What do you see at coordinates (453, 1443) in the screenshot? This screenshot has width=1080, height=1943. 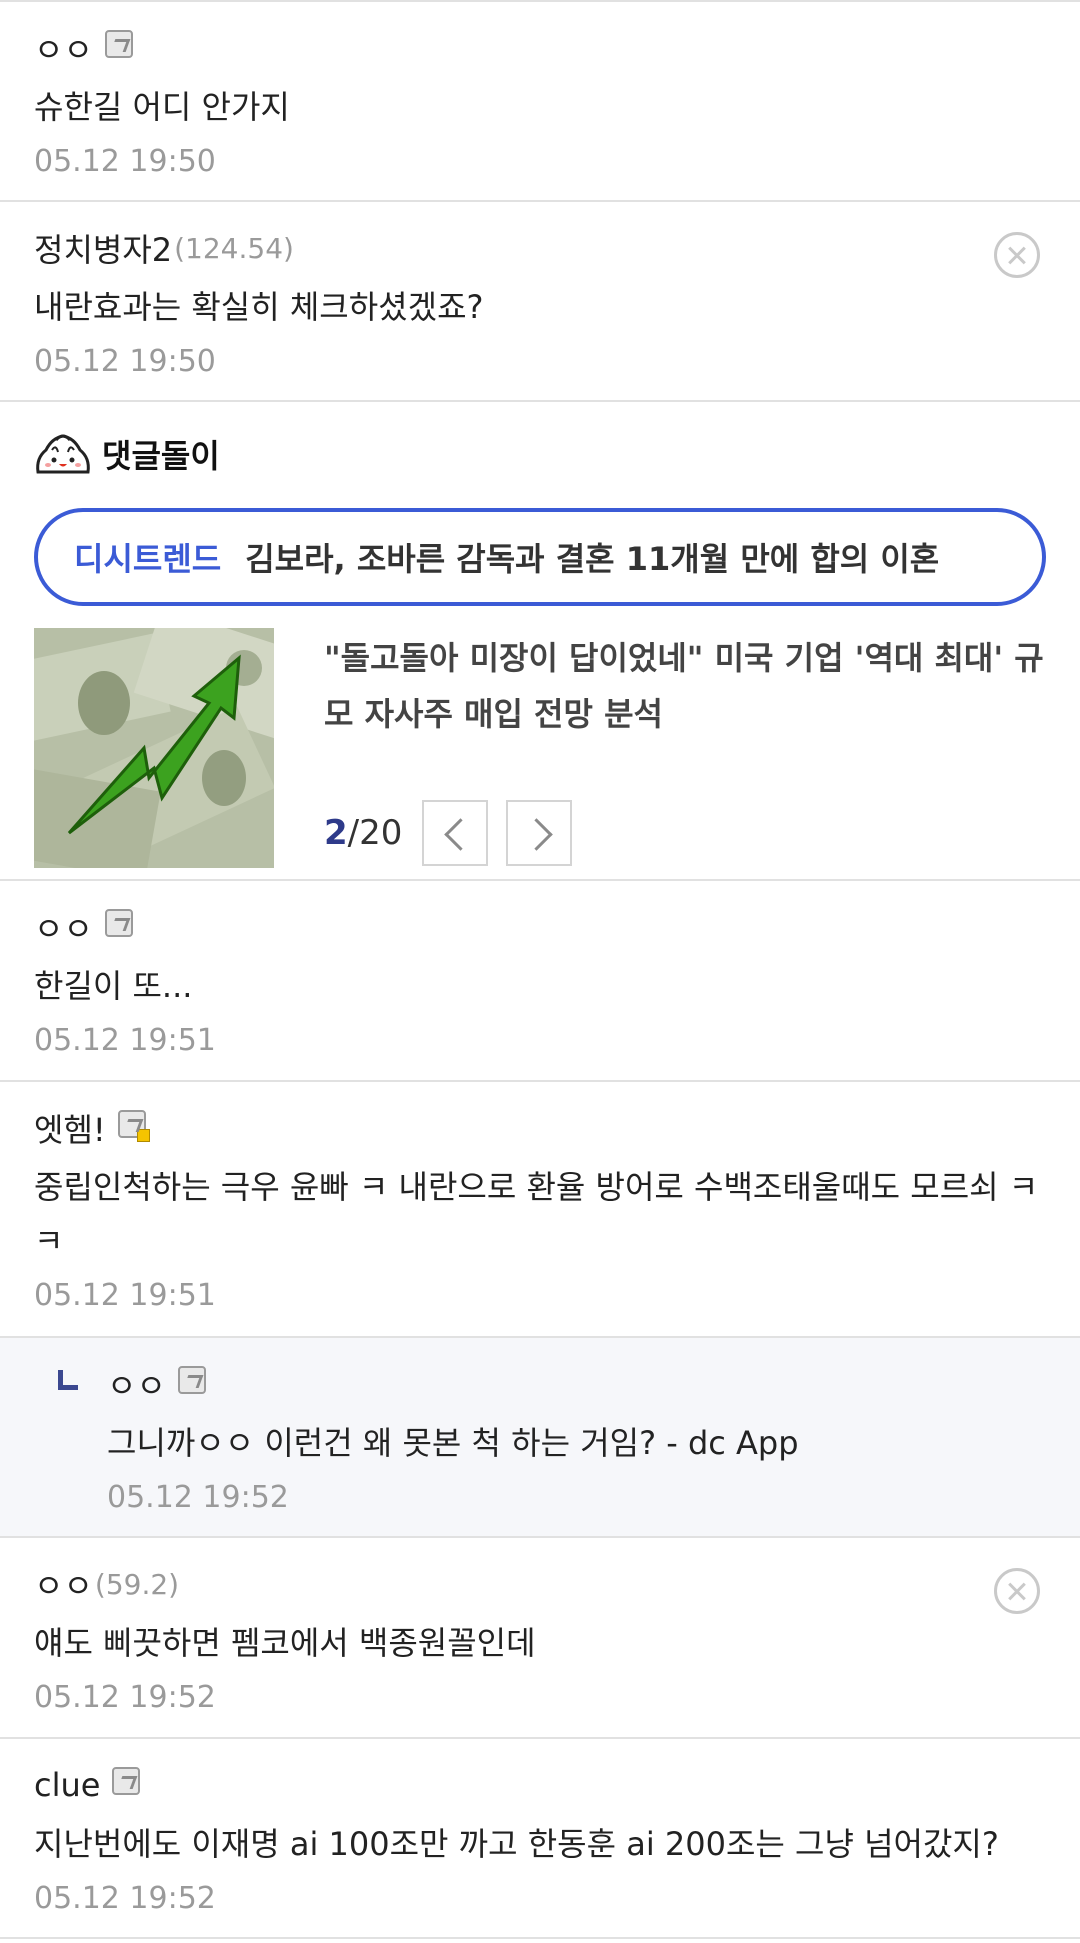 I see `comment-text: 그니까ㅇㅇ 이런건 왜 못본 척 하는 거임? - dc App` at bounding box center [453, 1443].